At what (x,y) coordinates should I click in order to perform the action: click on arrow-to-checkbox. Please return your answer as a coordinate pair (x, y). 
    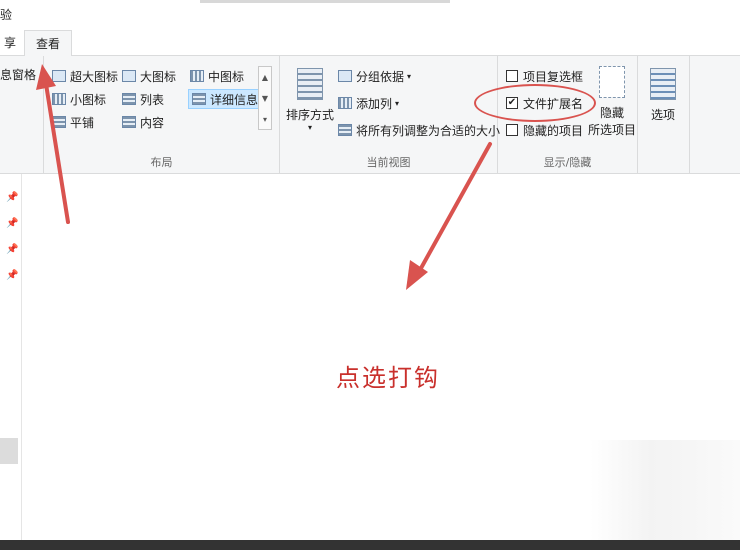
    Looking at the image, I should click on (449, 216).